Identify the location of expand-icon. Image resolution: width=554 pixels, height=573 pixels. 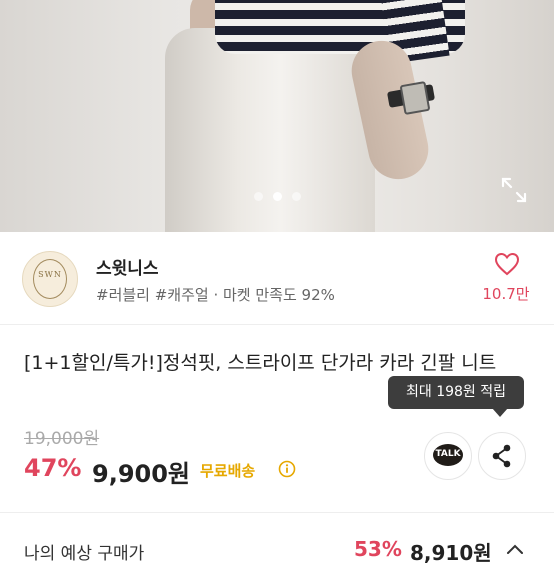
(514, 190).